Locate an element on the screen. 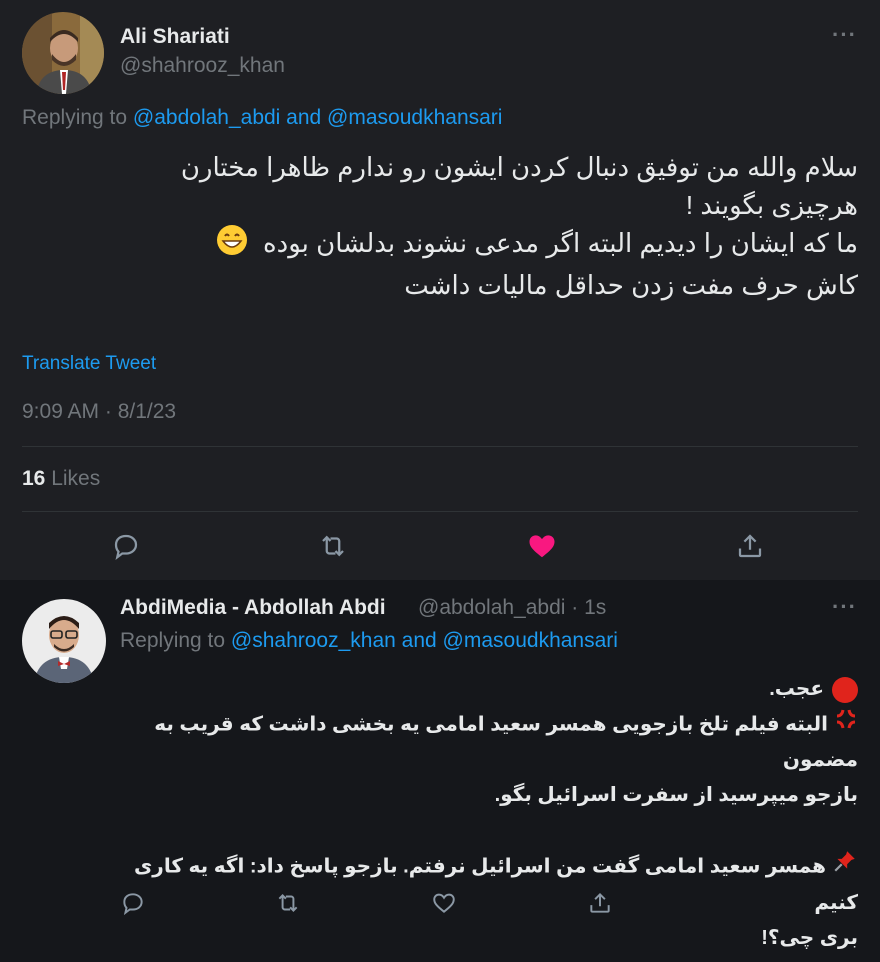 The height and width of the screenshot is (962, 880). likes-label: Likes is located at coordinates (76, 478).